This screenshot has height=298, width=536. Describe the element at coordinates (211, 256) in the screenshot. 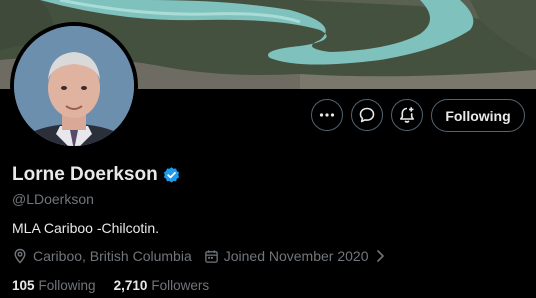

I see `calendar-icon` at that location.